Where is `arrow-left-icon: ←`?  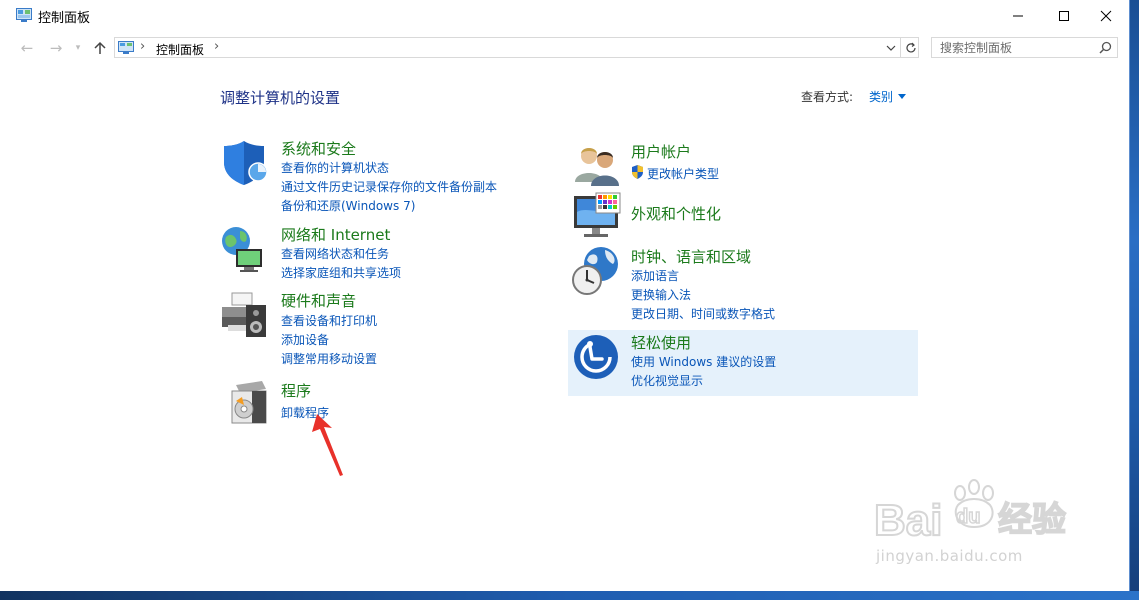
arrow-left-icon: ← is located at coordinates (27, 48).